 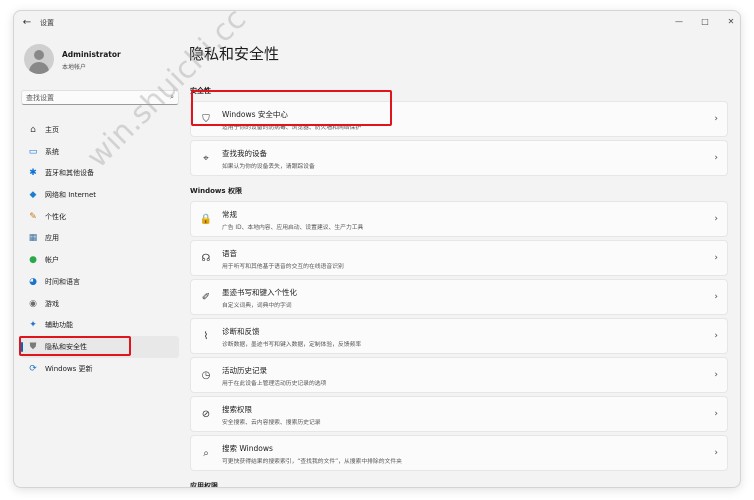 What do you see at coordinates (62, 281) in the screenshot?
I see `sidebar-item-label: 时间和语言` at bounding box center [62, 281].